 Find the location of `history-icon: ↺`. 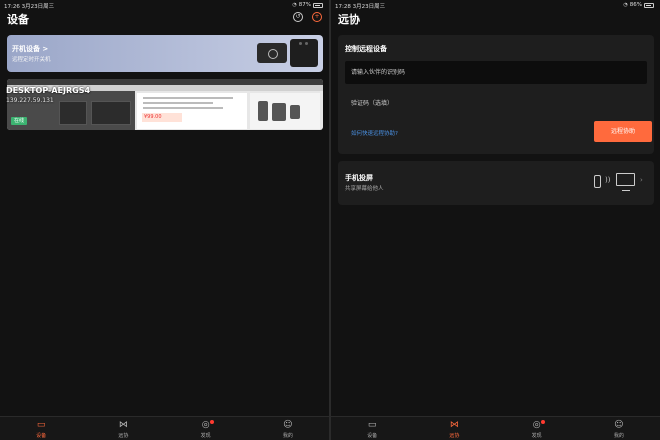

history-icon: ↺ is located at coordinates (298, 17).